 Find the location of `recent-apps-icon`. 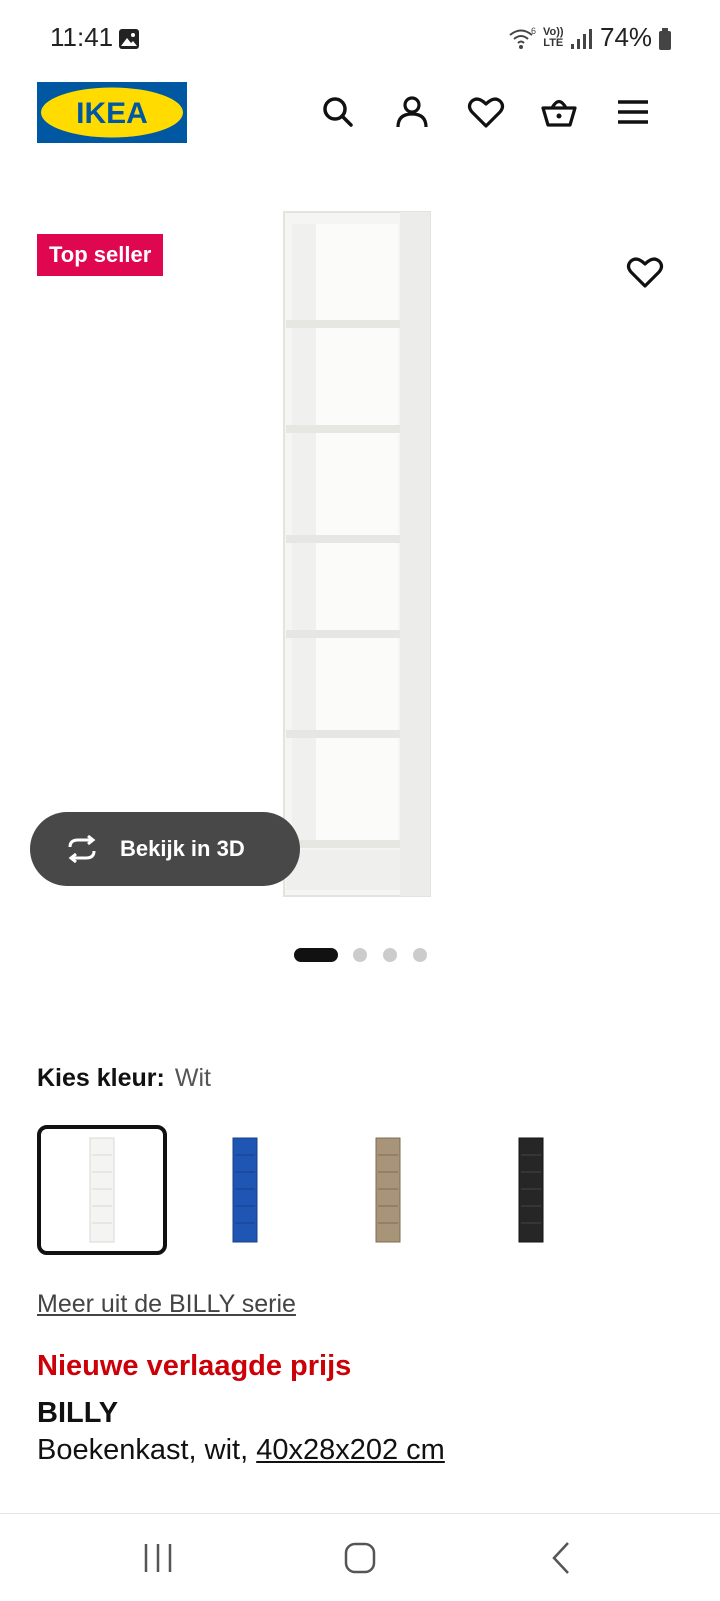

recent-apps-icon is located at coordinates (158, 1558).